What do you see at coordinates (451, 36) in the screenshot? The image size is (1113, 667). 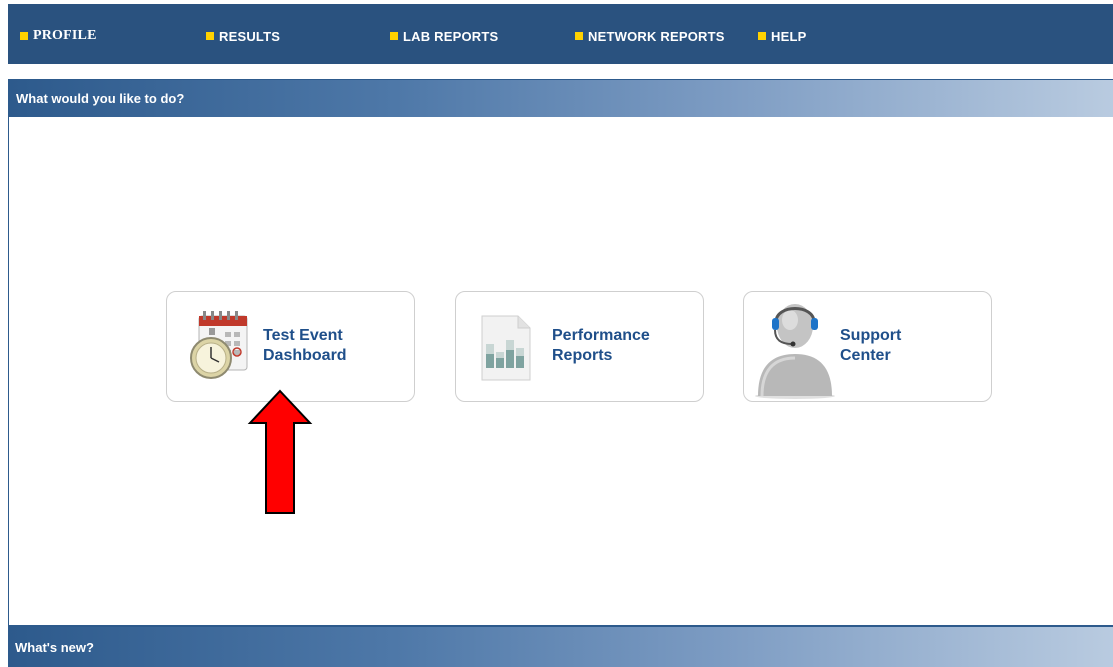 I see `nav-lab-reports-label: LAB REPORTS` at bounding box center [451, 36].